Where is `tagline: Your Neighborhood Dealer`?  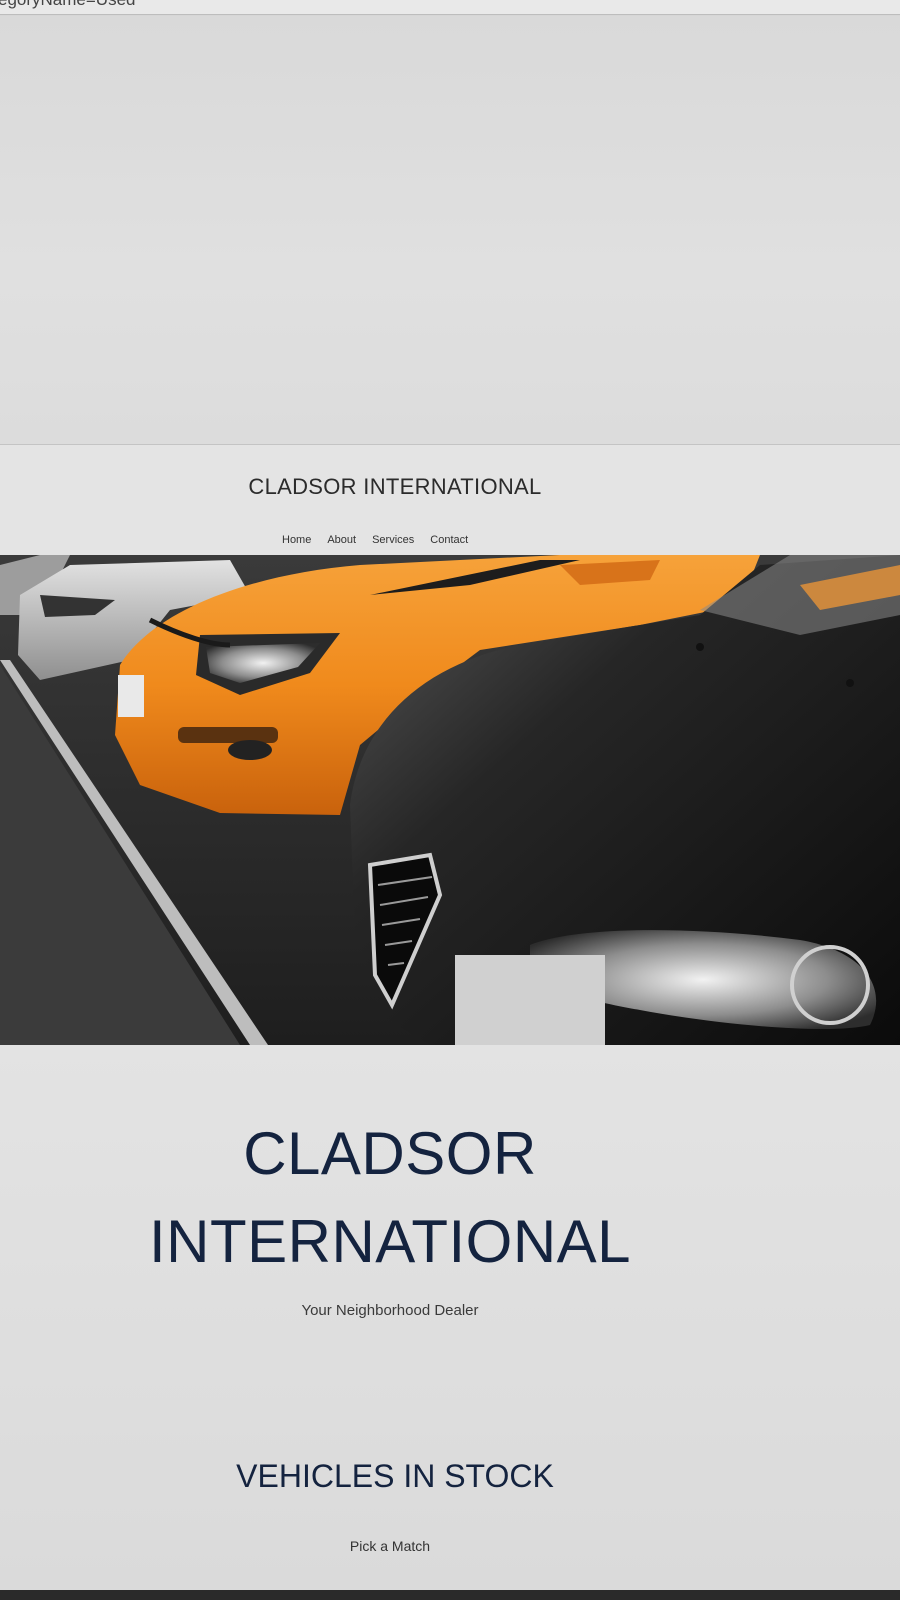 tagline: Your Neighborhood Dealer is located at coordinates (390, 1310).